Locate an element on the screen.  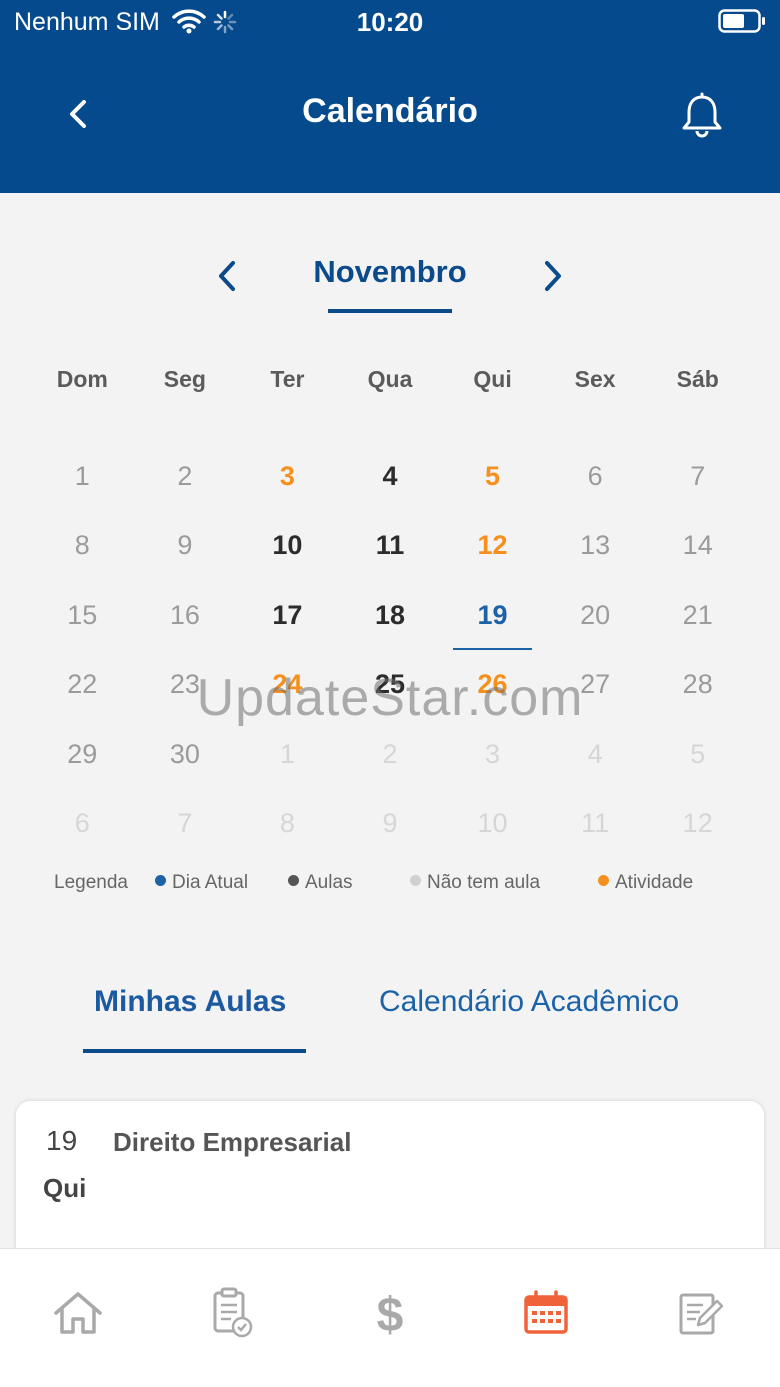
legend-item-current-day: Dia Atual is located at coordinates (201, 883).